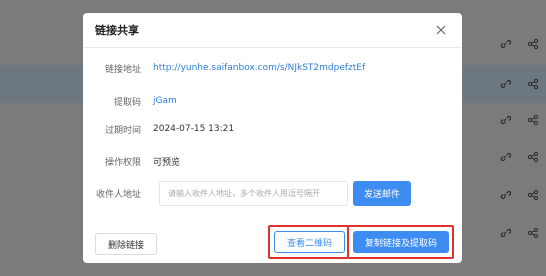 This screenshot has width=546, height=276. Describe the element at coordinates (194, 129) in the screenshot. I see `expire-value: 2024-07-15 13:21` at that location.